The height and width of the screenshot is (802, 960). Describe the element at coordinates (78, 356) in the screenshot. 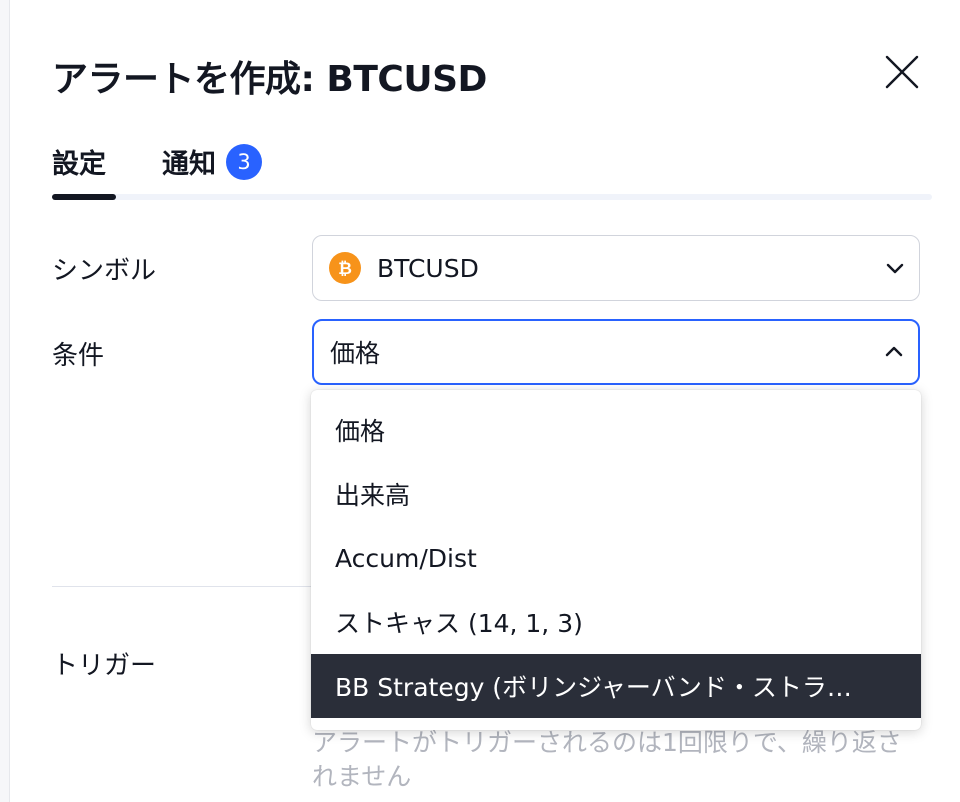

I see `condition-label: 条件` at that location.